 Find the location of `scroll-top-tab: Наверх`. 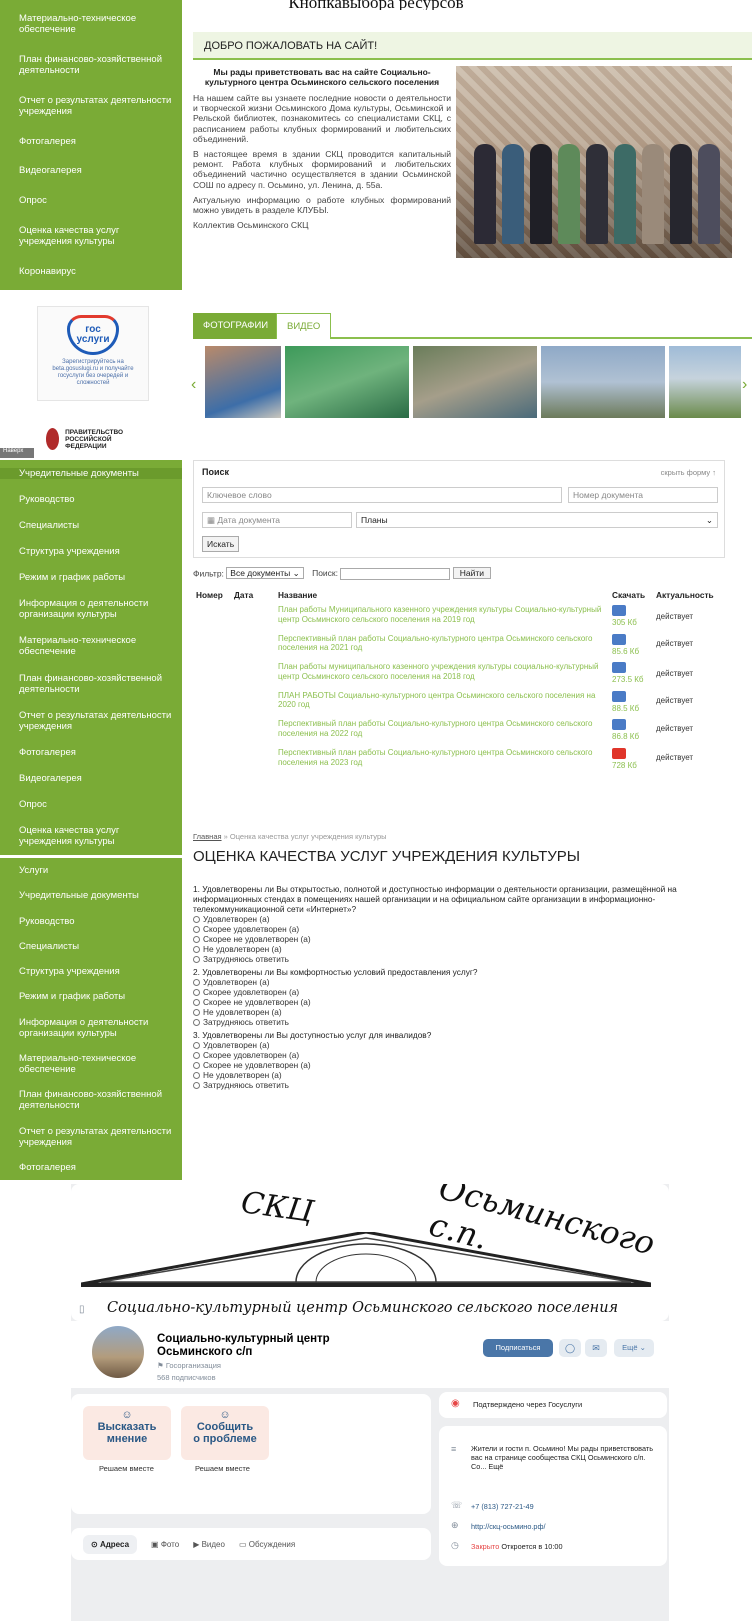

scroll-top-tab: Наверх is located at coordinates (17, 453).